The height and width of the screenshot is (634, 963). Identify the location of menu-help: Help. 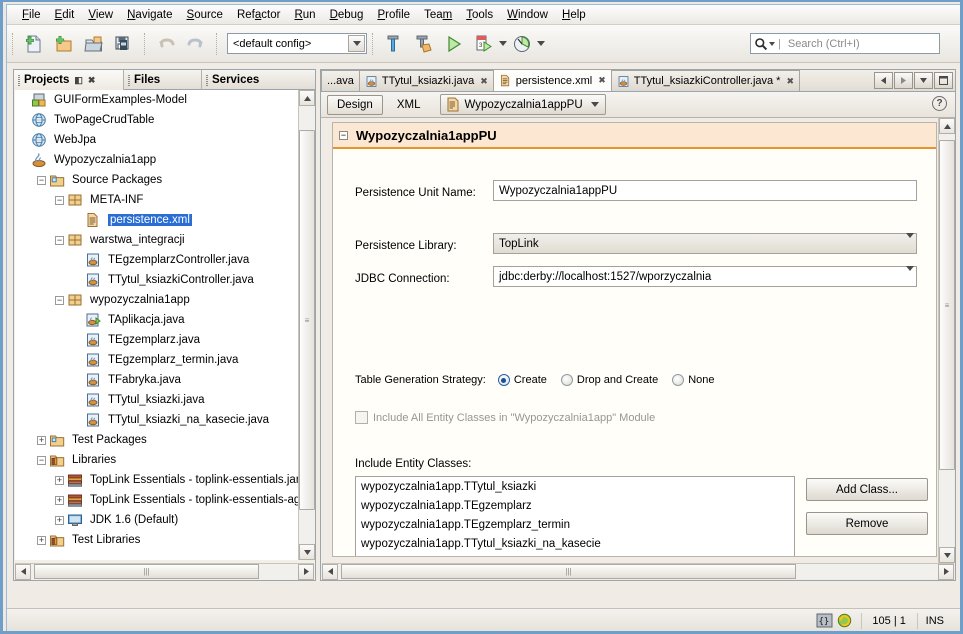
(574, 15).